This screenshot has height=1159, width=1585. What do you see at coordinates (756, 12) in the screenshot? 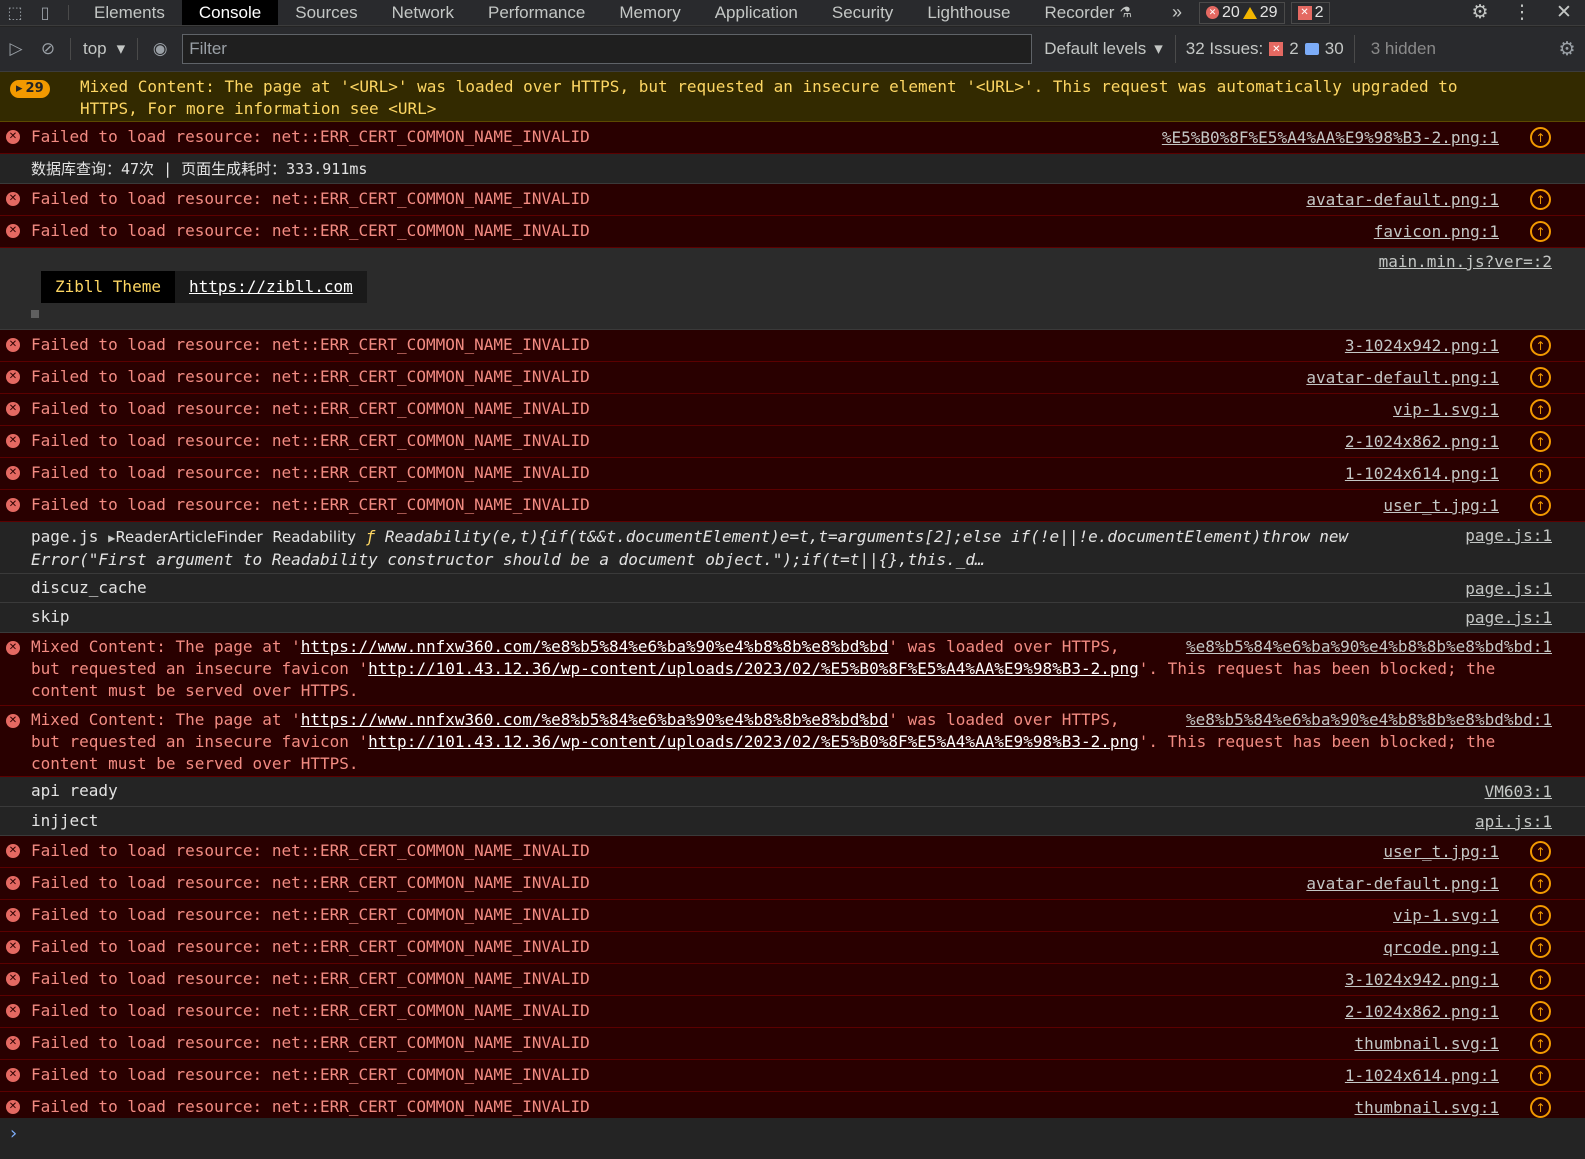
I see `tab-application: Application` at bounding box center [756, 12].